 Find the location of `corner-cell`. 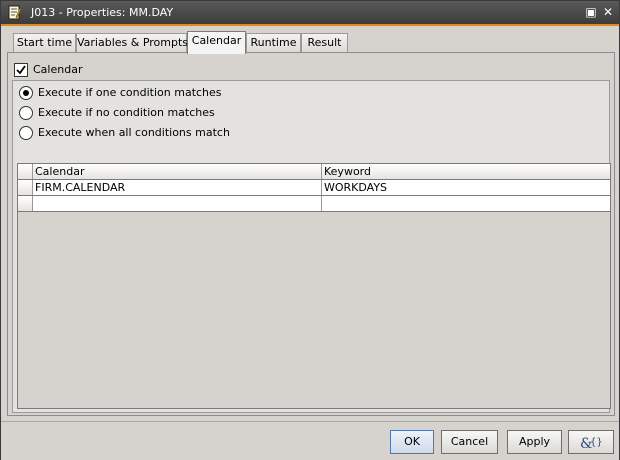

corner-cell is located at coordinates (25, 171).